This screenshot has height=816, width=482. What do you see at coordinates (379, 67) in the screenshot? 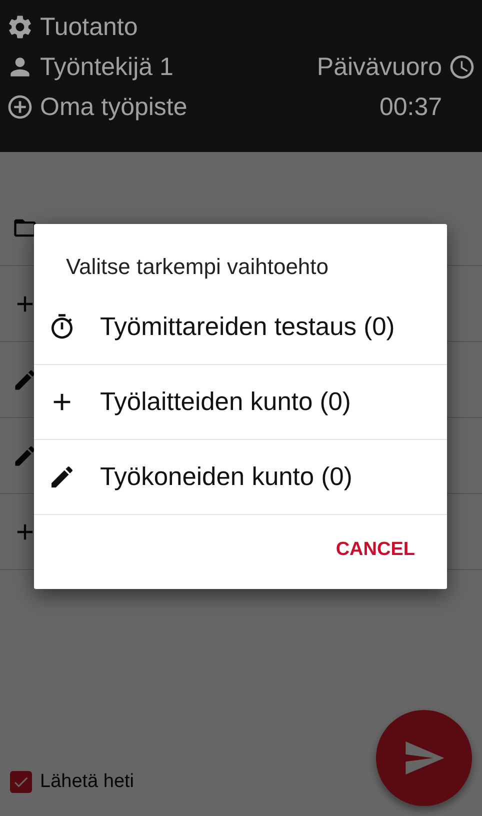
I see `shift-name: Päivävuoro` at bounding box center [379, 67].